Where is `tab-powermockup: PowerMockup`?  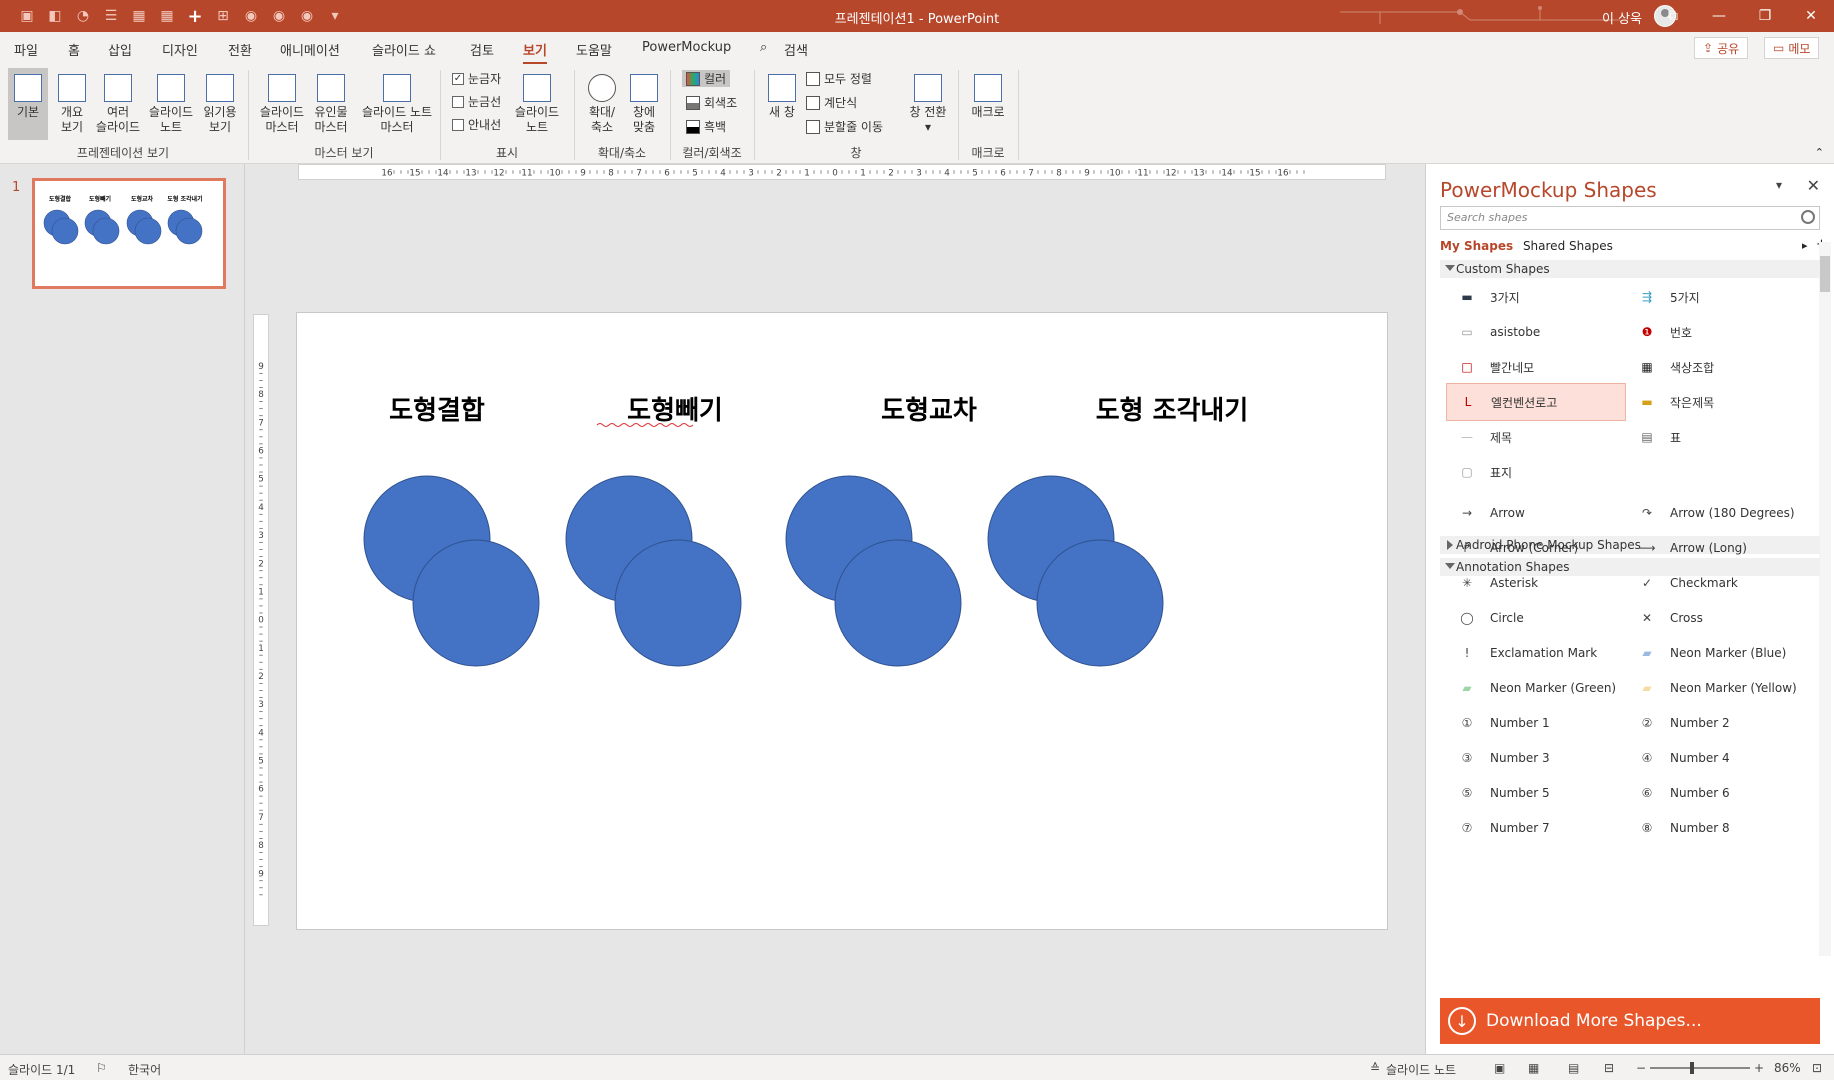 tab-powermockup: PowerMockup is located at coordinates (686, 47).